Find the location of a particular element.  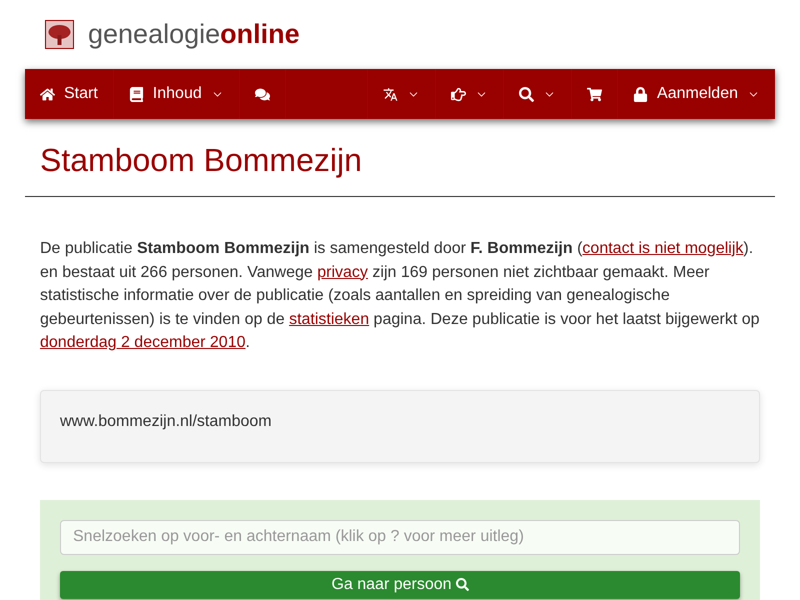

source-url-text: www.bommezijn.nl/stamboom is located at coordinates (166, 421).